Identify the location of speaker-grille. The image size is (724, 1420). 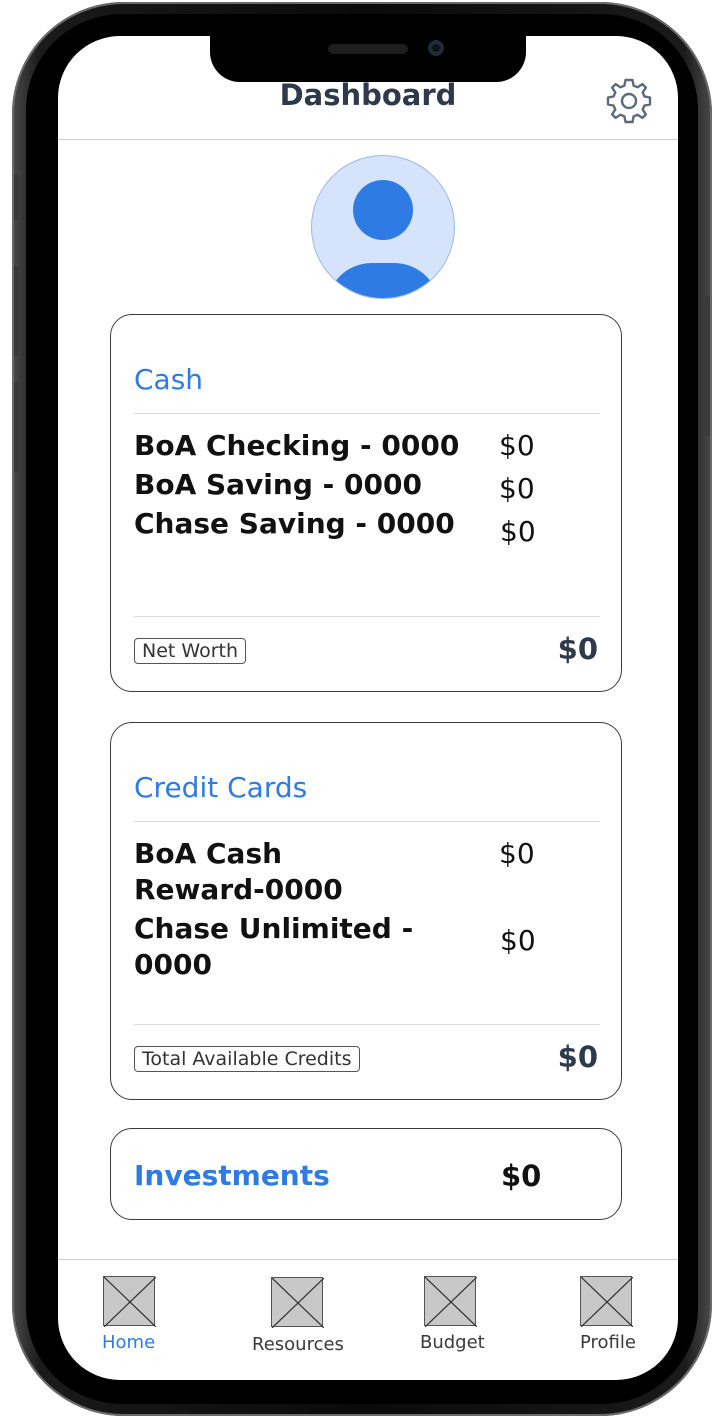
(368, 49).